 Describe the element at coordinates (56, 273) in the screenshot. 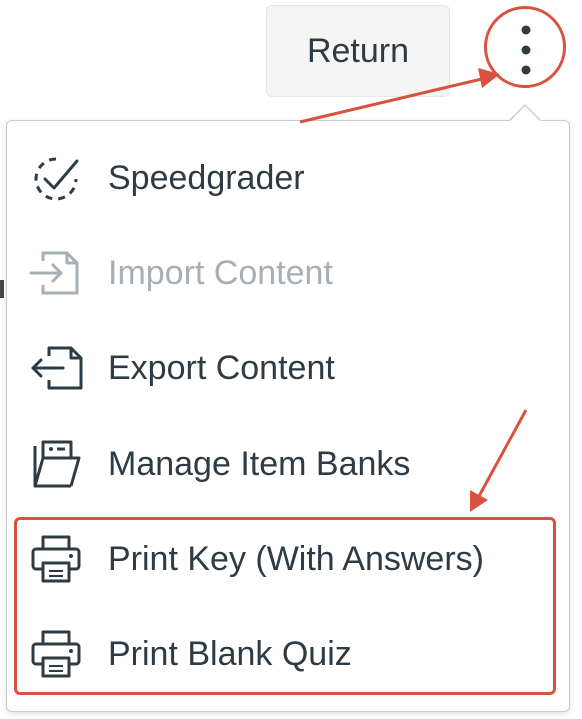

I see `import-icon` at that location.